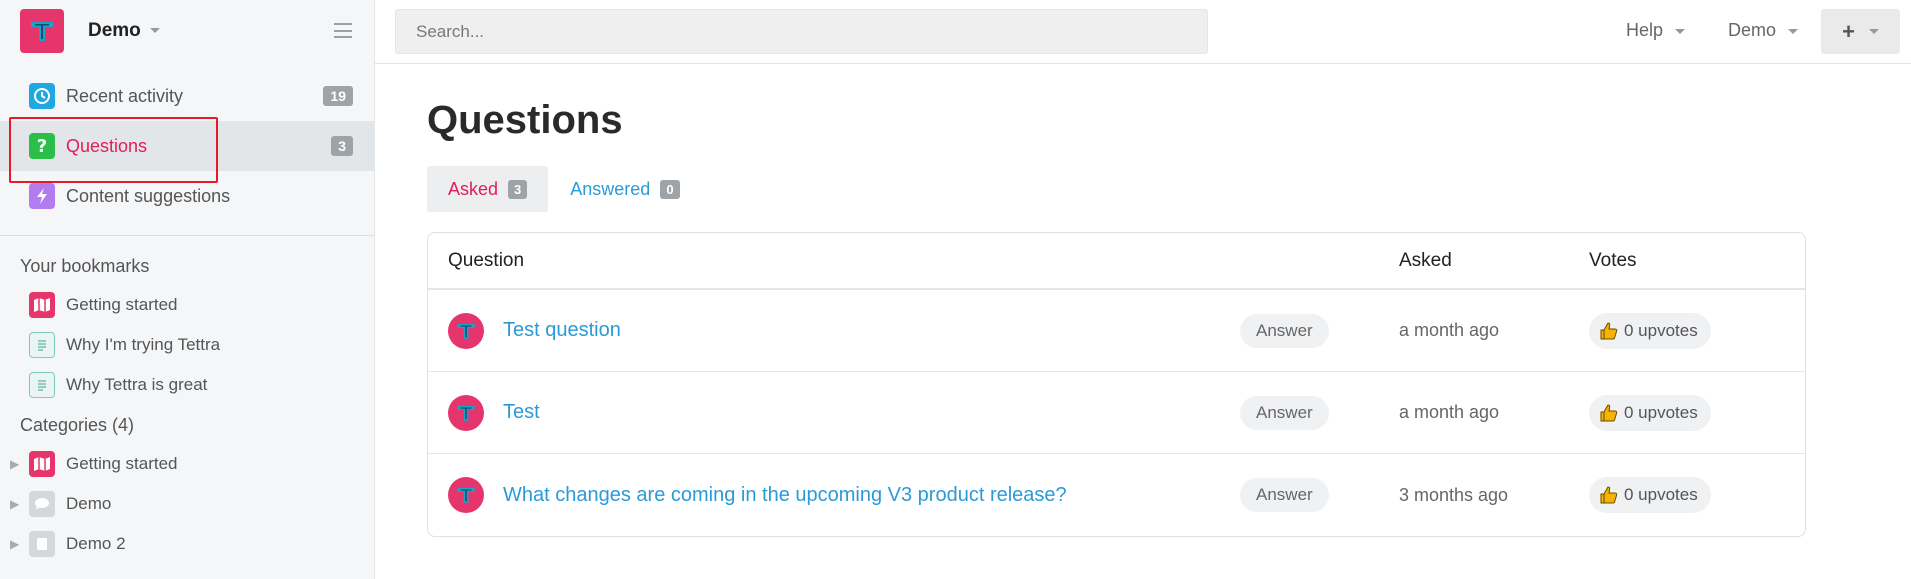  I want to click on tab-label: Asked, so click(473, 188).